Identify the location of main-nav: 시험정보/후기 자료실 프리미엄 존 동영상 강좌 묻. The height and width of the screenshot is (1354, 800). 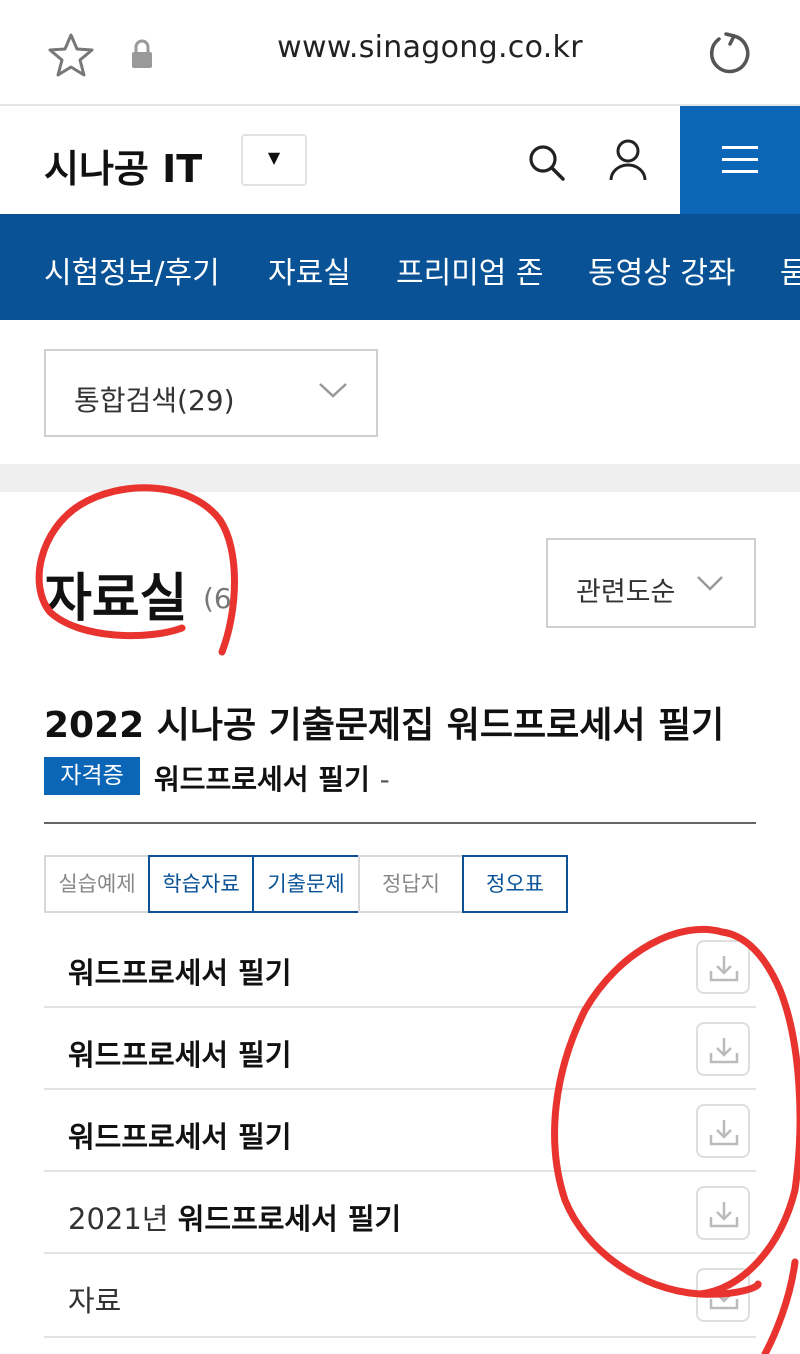
(400, 267).